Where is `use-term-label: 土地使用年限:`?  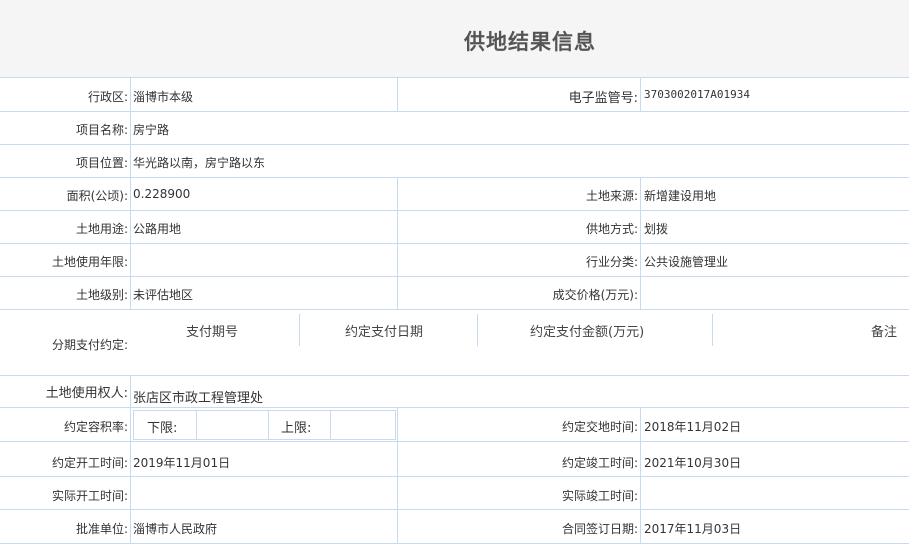 use-term-label: 土地使用年限: is located at coordinates (89, 262).